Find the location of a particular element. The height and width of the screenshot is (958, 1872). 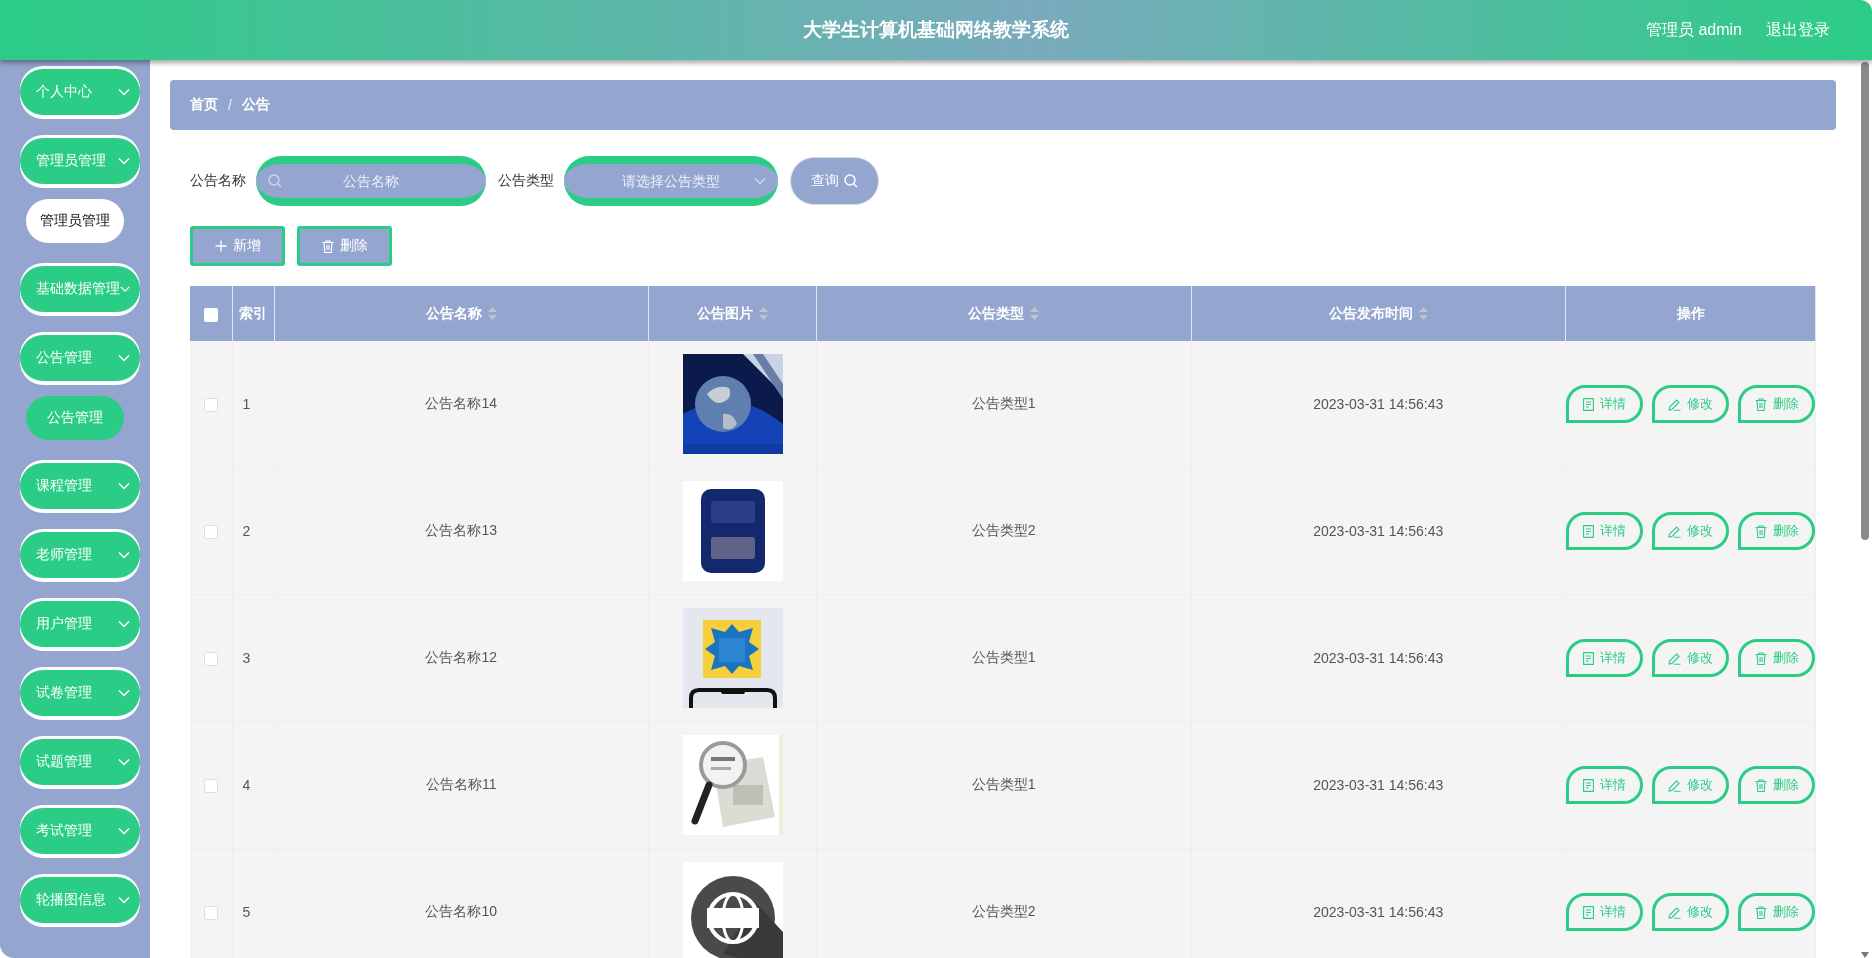

breadcrumb-link: 公告 is located at coordinates (255, 105).